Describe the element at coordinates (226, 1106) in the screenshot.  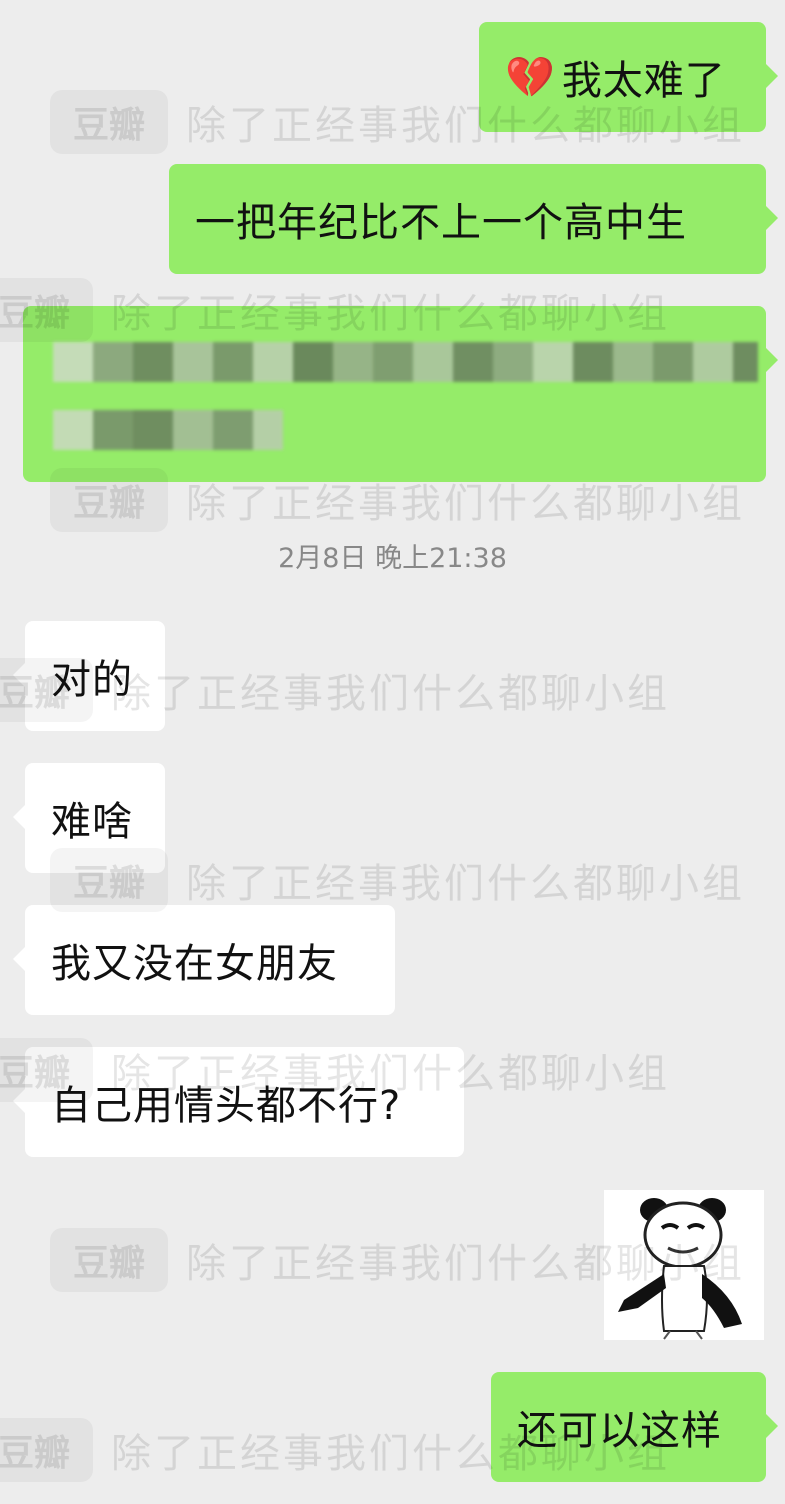
I see `message-text: 自己用情头都不行?` at that location.